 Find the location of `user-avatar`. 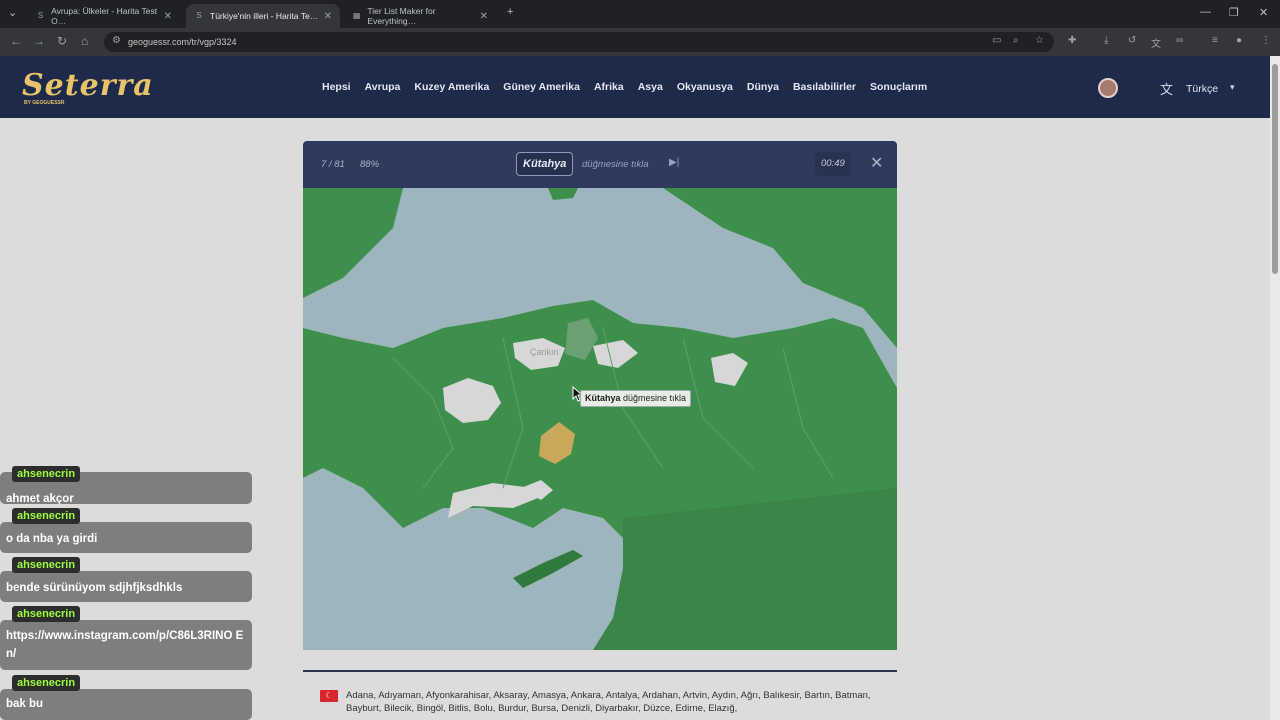

user-avatar is located at coordinates (1108, 88).